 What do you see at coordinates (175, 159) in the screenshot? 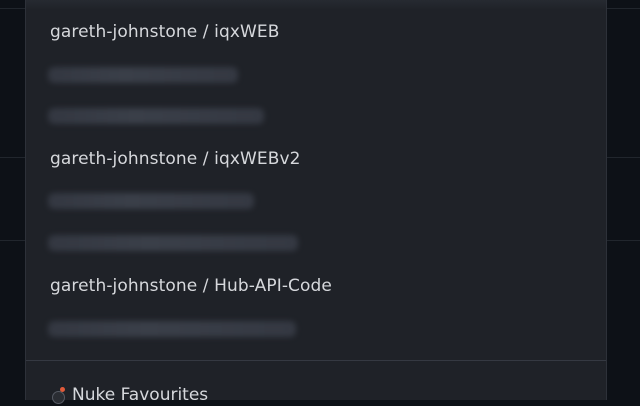
I see `favourite-repo-item: gareth-johnstone / iqxWEBv2` at bounding box center [175, 159].